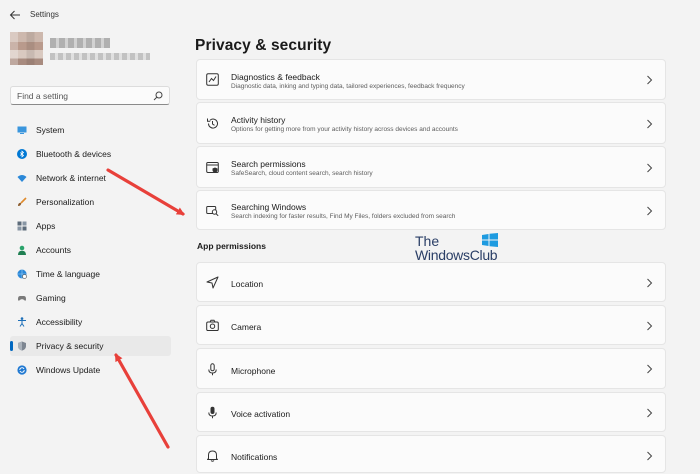 The height and width of the screenshot is (474, 700). Describe the element at coordinates (431, 282) in the screenshot. I see `card-location: Location` at that location.